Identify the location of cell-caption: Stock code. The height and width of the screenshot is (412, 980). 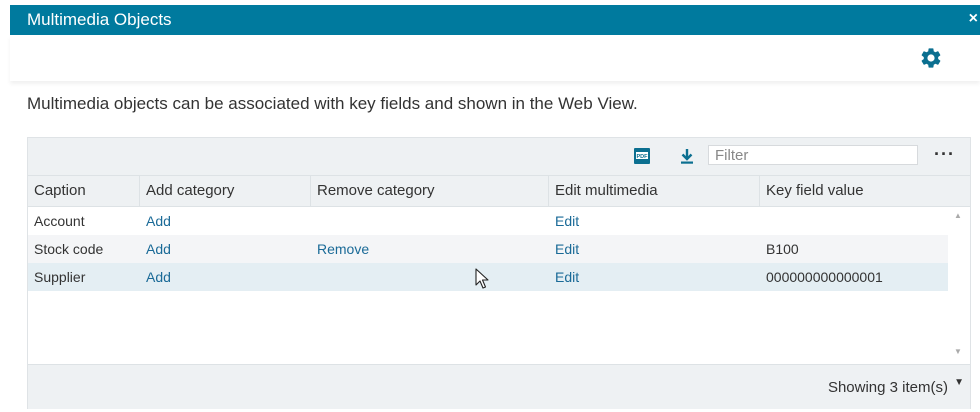
(69, 249).